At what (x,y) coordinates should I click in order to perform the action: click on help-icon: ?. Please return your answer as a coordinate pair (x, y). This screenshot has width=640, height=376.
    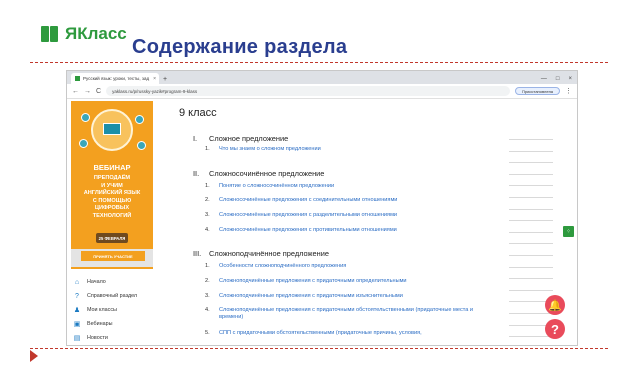
    Looking at the image, I should click on (77, 296).